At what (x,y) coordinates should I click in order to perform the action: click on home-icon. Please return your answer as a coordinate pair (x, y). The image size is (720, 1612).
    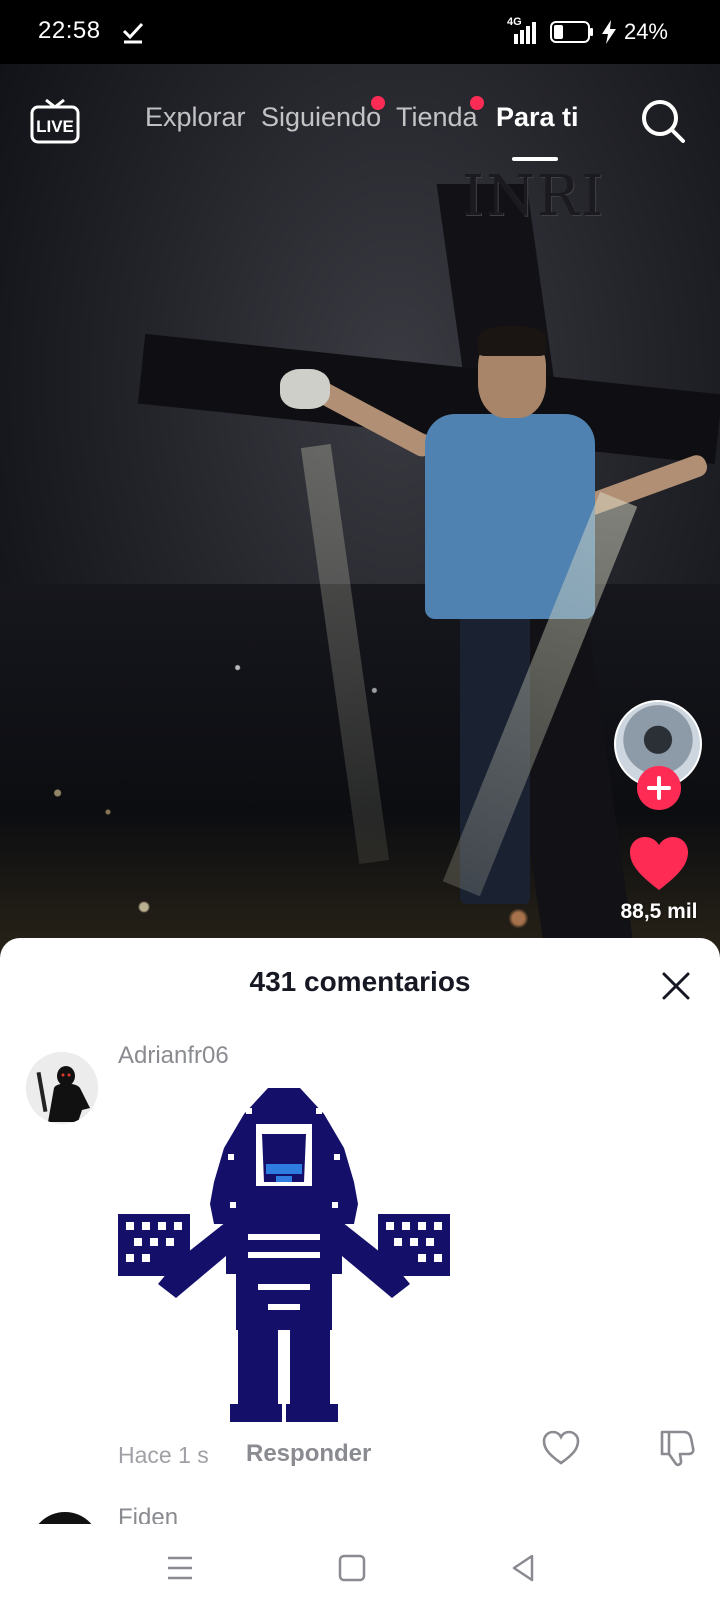
    Looking at the image, I should click on (352, 1568).